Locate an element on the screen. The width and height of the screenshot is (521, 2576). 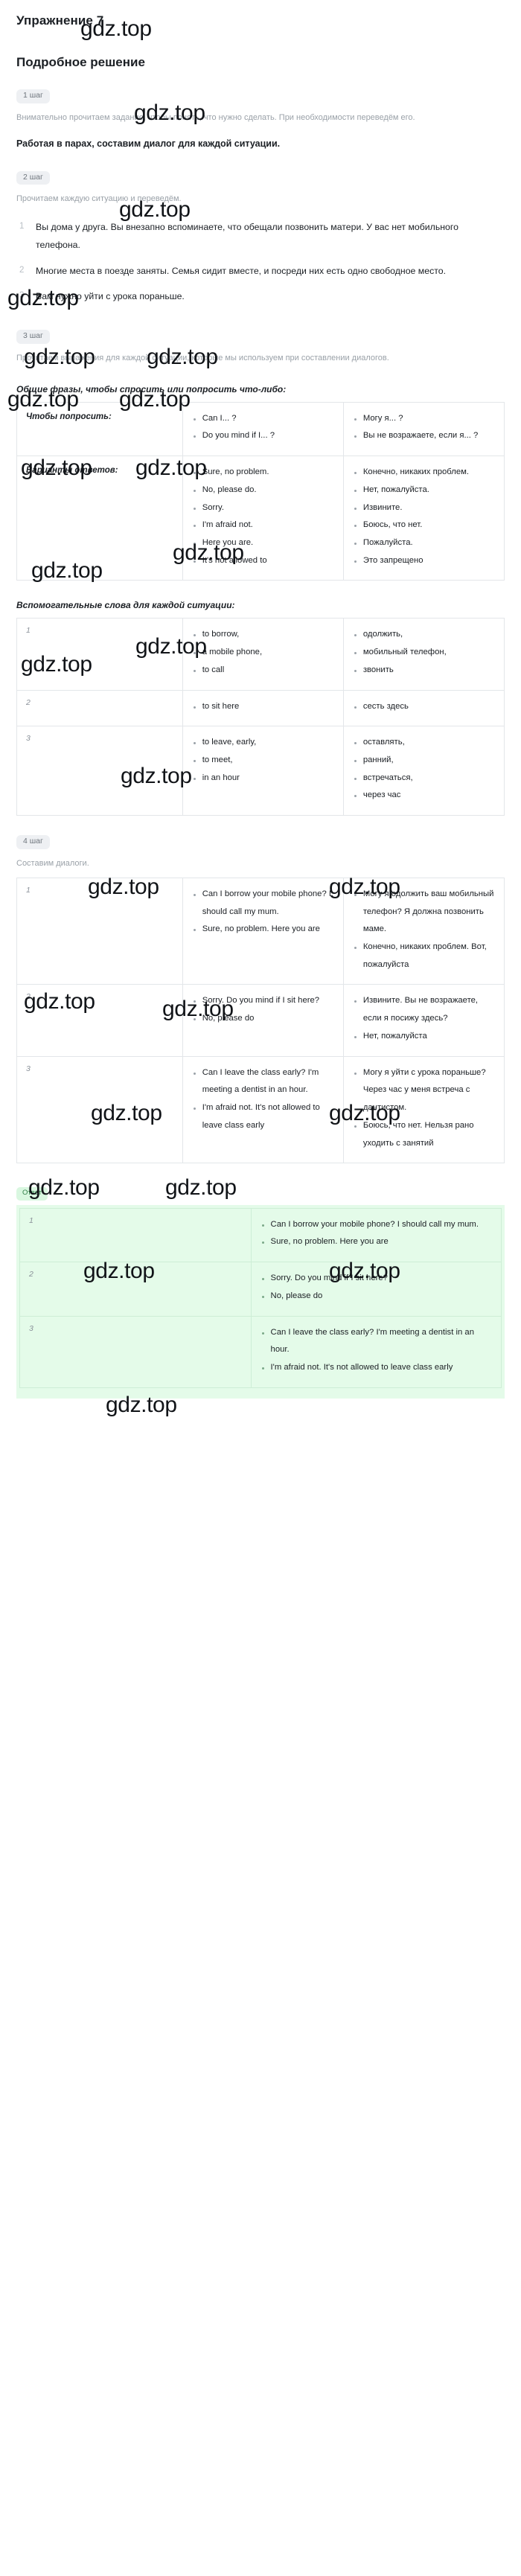
list-item: Sorry. is located at coordinates (264, 508).